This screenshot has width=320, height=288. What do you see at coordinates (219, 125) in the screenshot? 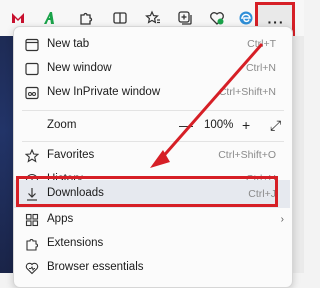
I see `zoom-value: 100%` at bounding box center [219, 125].